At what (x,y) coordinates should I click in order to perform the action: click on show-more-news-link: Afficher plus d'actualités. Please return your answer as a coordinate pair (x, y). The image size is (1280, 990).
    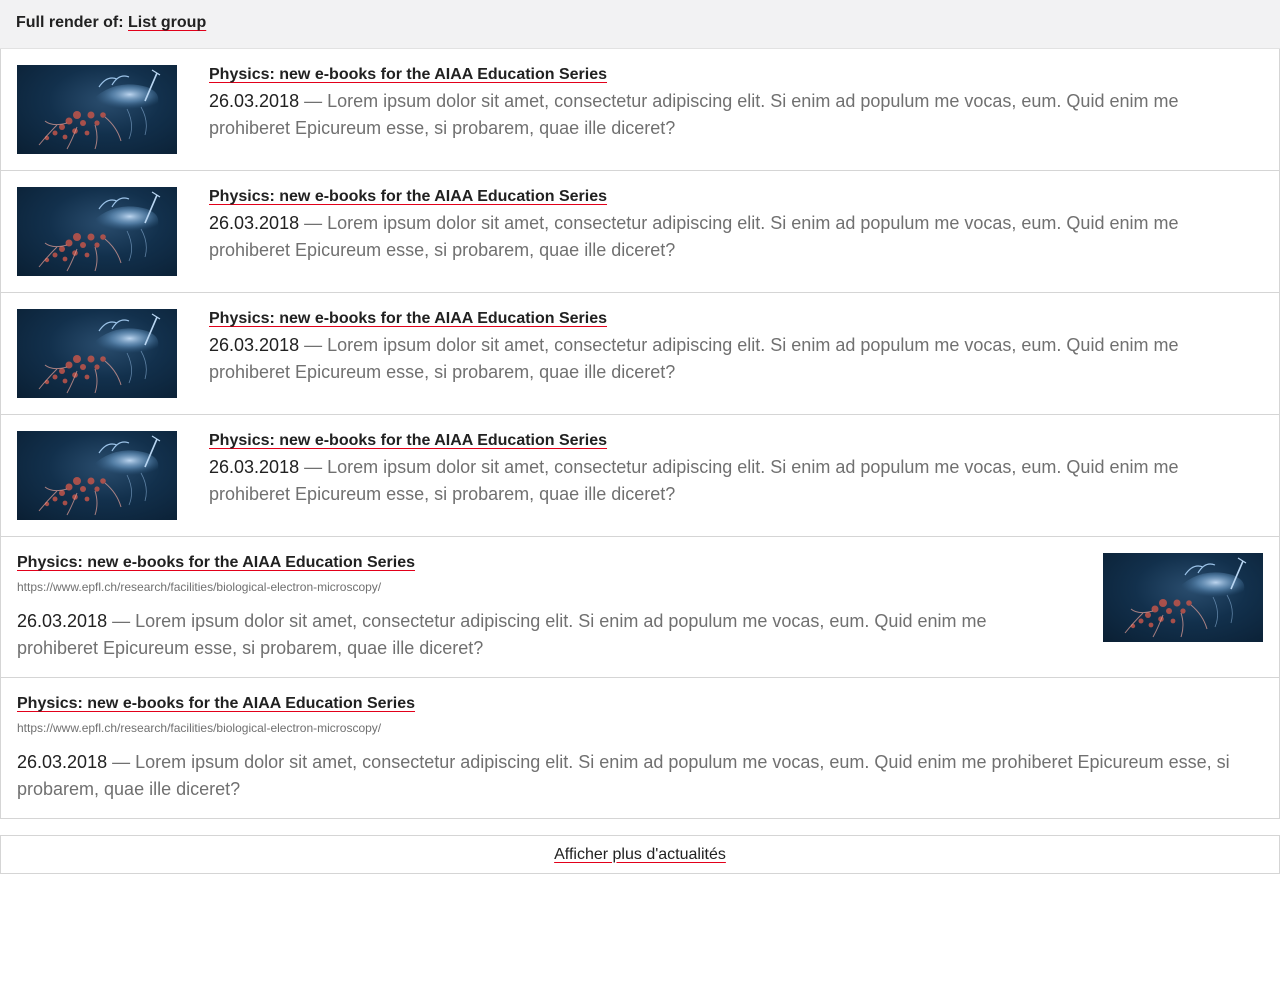
    Looking at the image, I should click on (640, 855).